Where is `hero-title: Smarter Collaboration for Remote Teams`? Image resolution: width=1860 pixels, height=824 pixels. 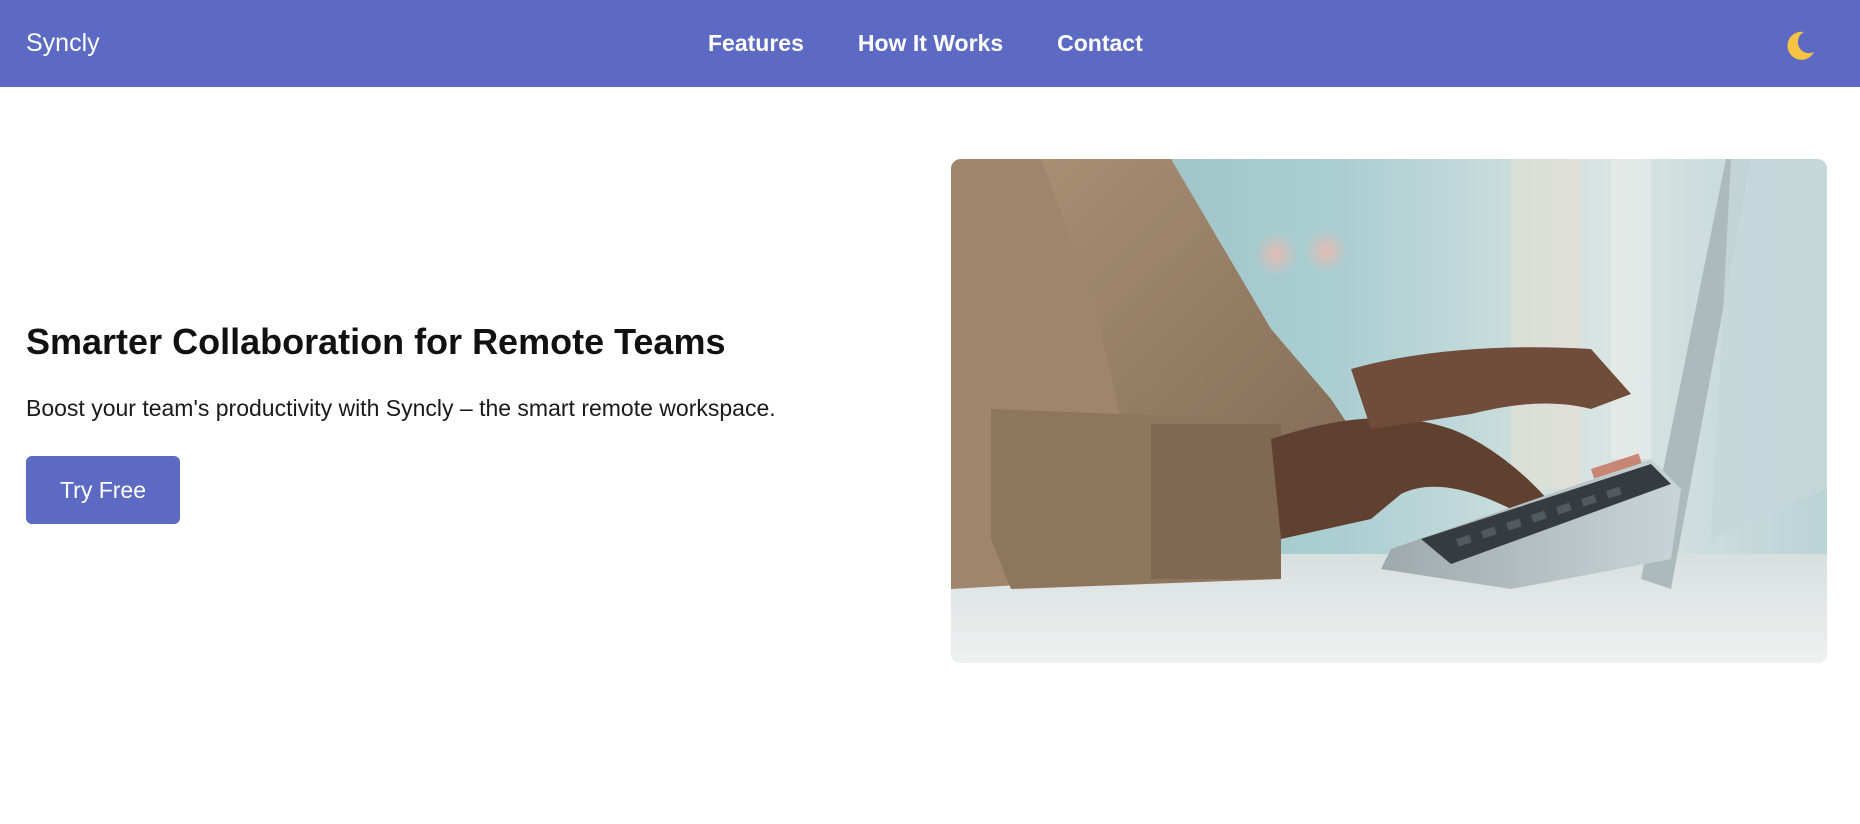
hero-title: Smarter Collaboration for Remote Teams is located at coordinates (376, 341).